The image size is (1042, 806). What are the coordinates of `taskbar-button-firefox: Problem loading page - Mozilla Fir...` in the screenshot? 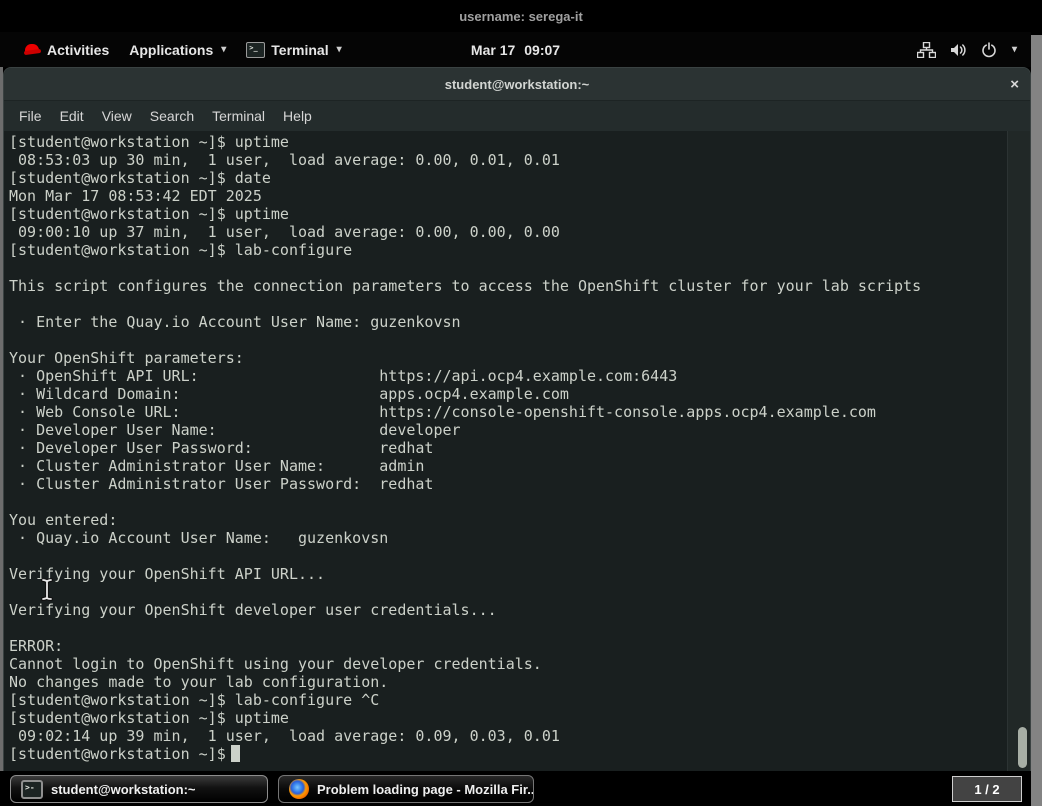 It's located at (406, 789).